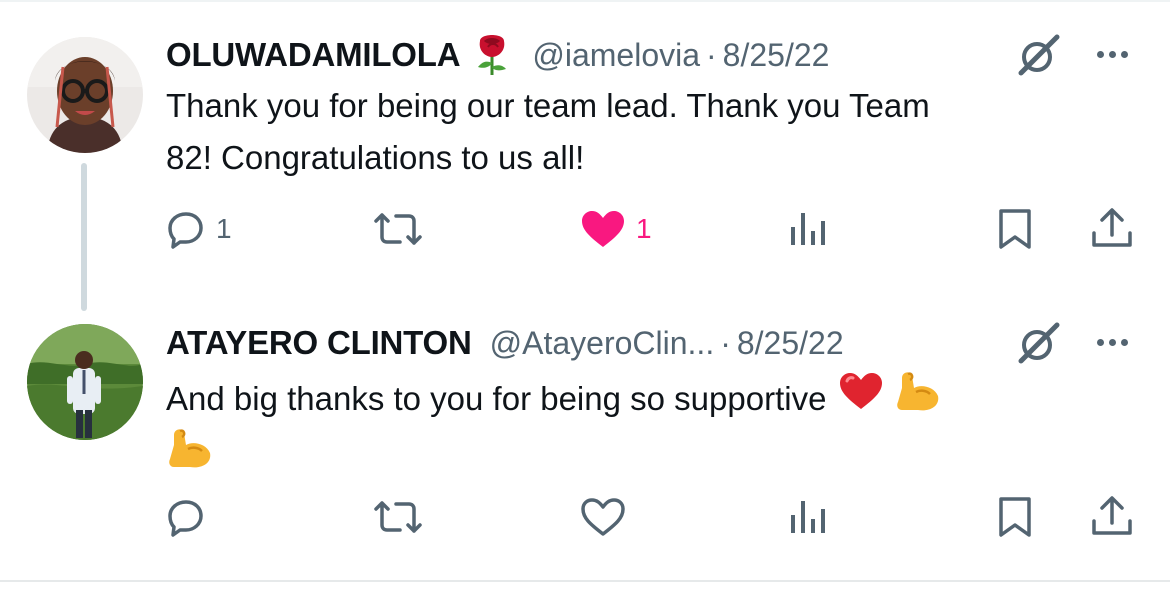  Describe the element at coordinates (375, 157) in the screenshot. I see `tweet-text-line-2: 82! Congratulations to us all!` at that location.